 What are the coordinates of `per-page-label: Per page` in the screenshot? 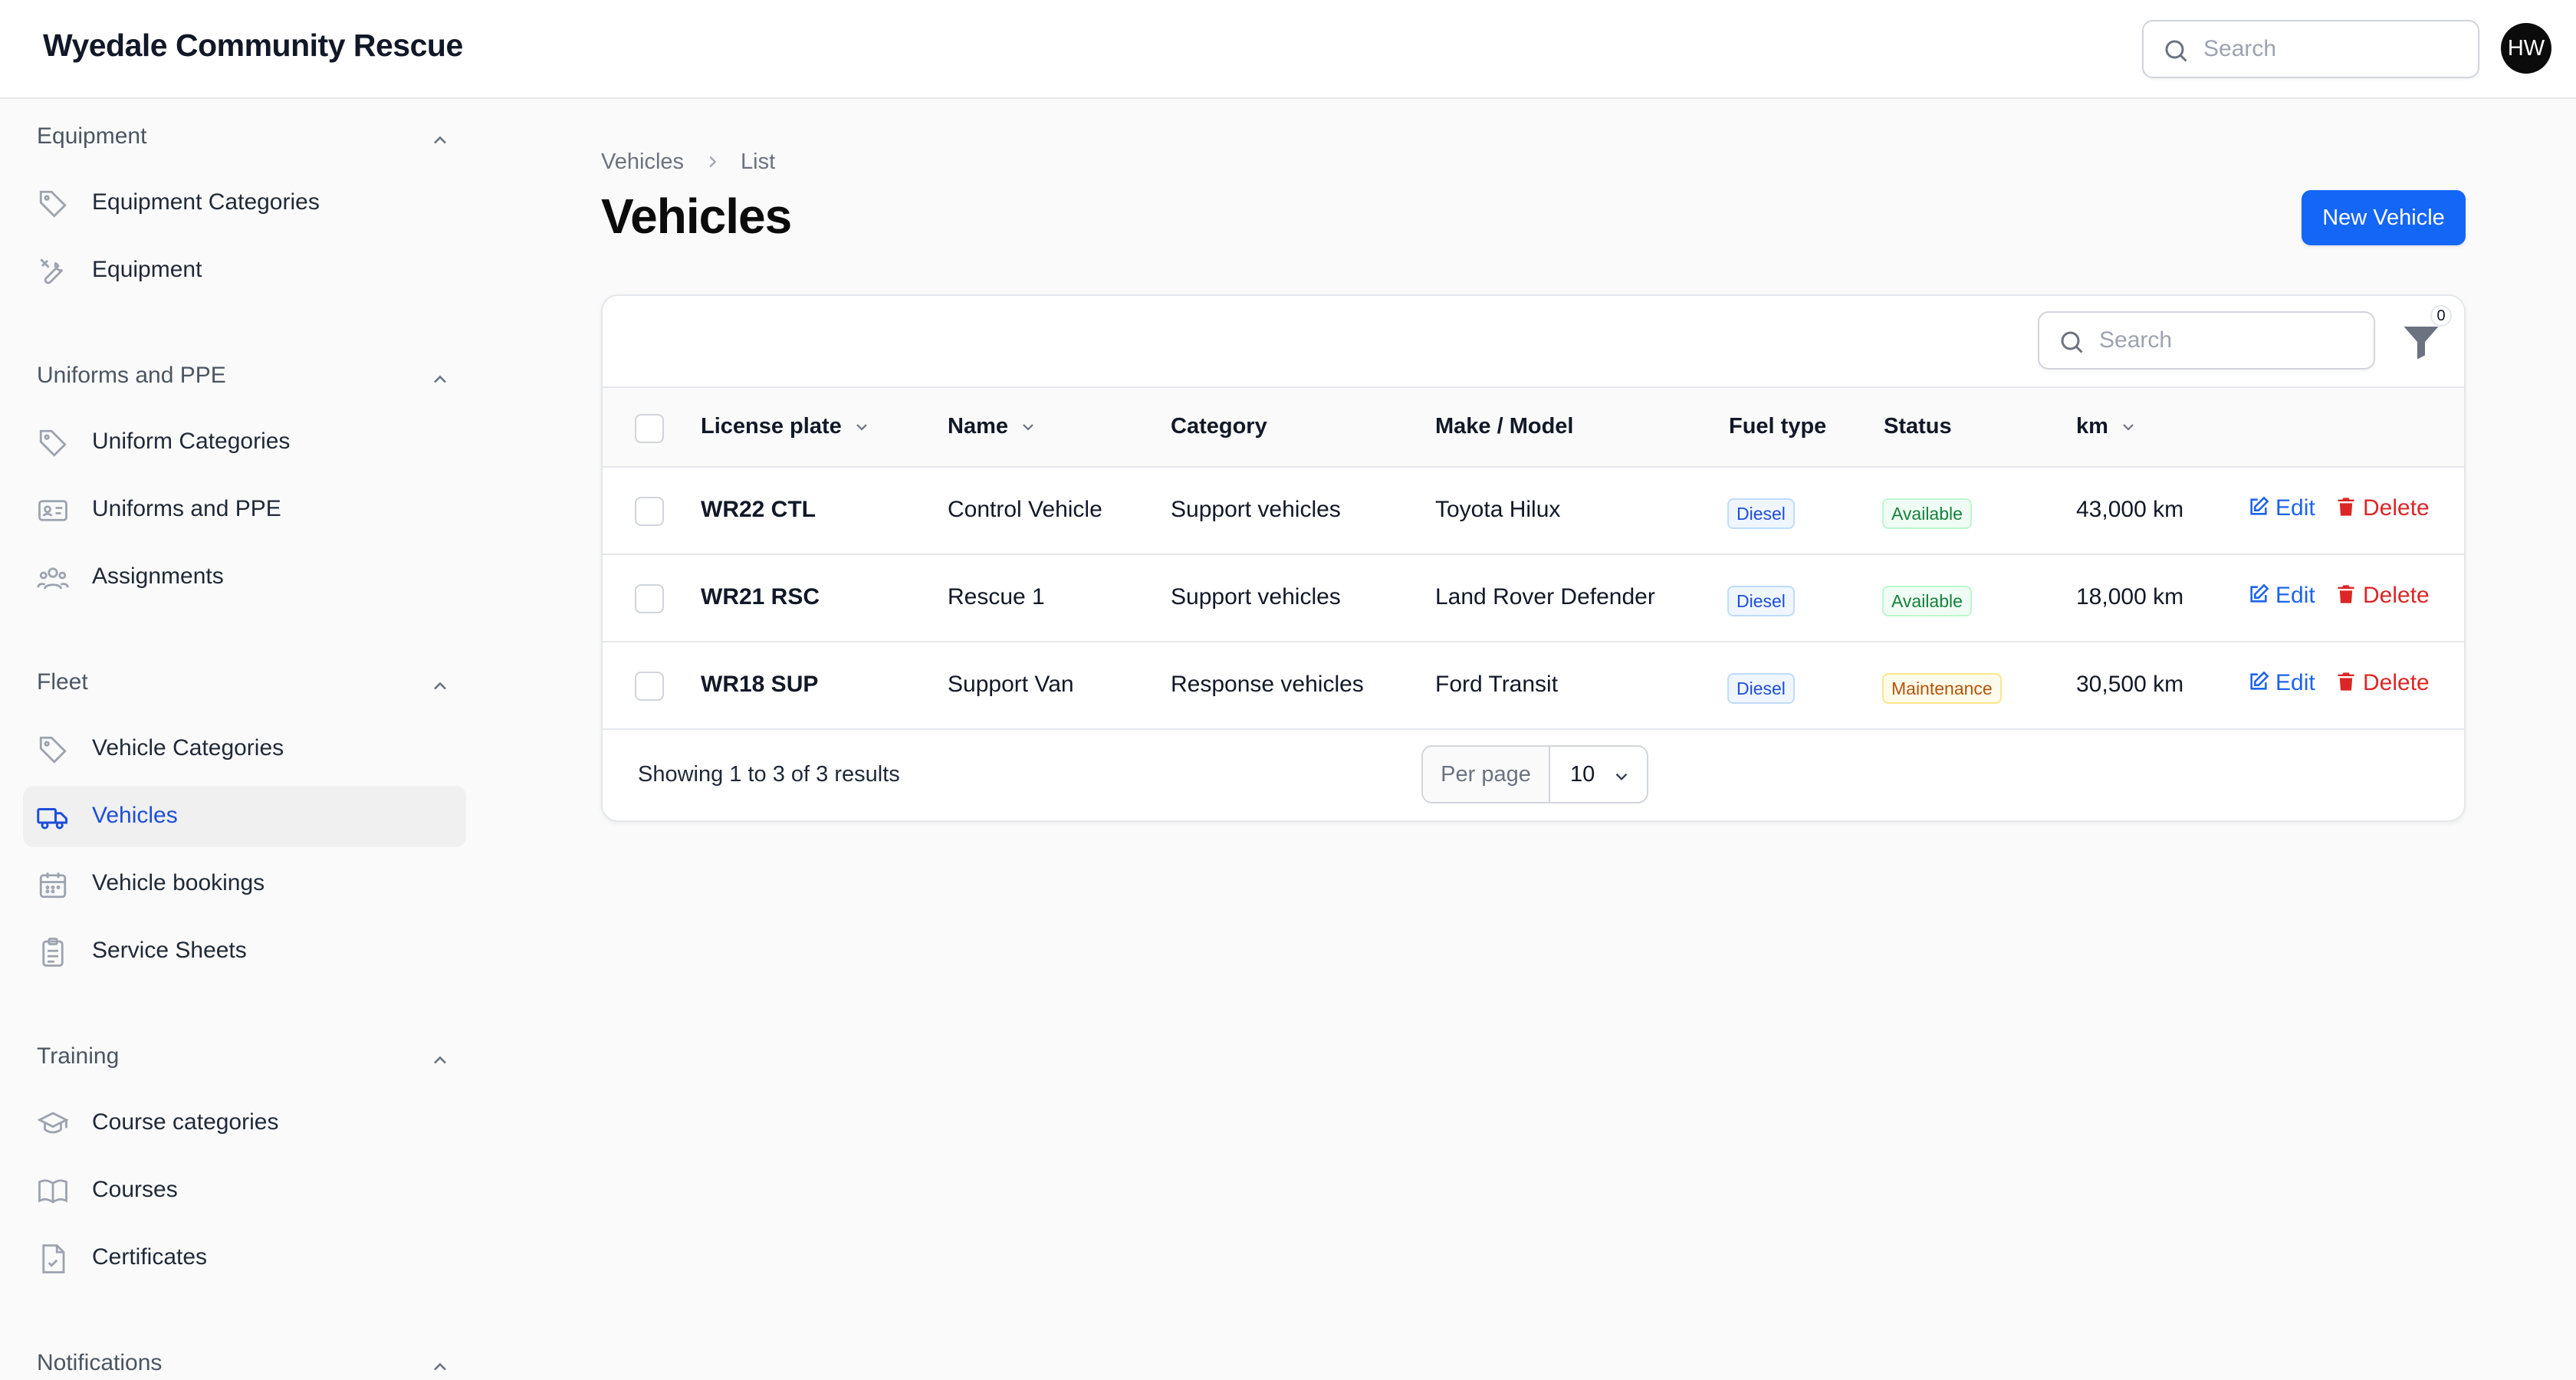 It's located at (1487, 775).